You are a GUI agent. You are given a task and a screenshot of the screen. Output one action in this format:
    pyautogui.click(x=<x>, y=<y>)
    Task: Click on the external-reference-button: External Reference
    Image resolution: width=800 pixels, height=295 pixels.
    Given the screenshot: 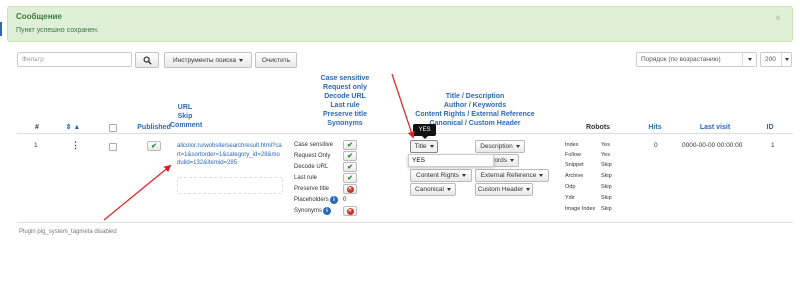 What is the action you would take?
    pyautogui.click(x=512, y=175)
    